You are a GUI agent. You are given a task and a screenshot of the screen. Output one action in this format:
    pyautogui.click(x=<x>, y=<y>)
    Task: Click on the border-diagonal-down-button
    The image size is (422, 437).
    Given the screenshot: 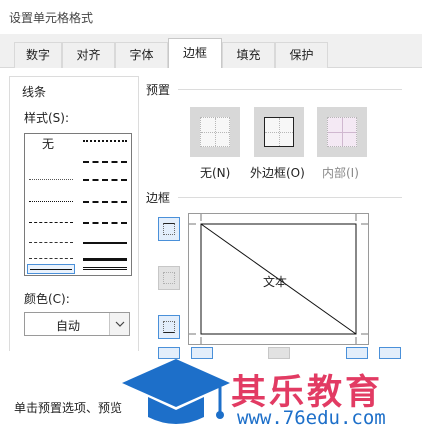 What is the action you would take?
    pyautogui.click(x=390, y=353)
    